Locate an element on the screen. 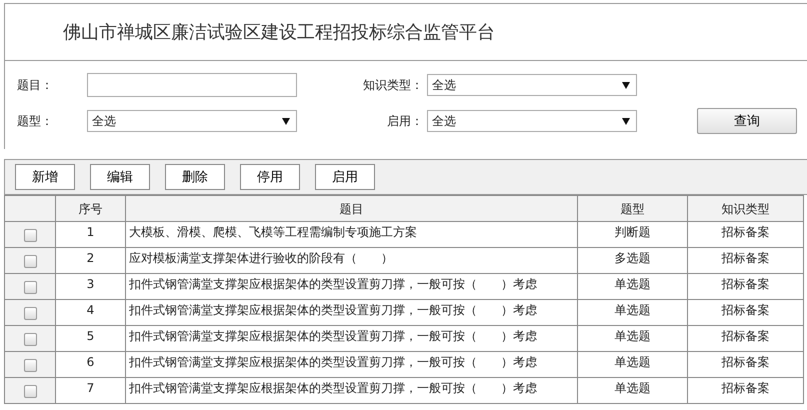  table-cell: 6 is located at coordinates (91, 365).